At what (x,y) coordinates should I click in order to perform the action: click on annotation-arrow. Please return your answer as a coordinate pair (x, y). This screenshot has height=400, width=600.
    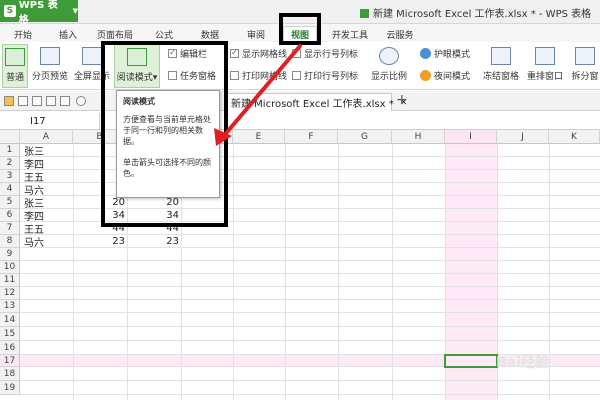
    Looking at the image, I should click on (258, 95).